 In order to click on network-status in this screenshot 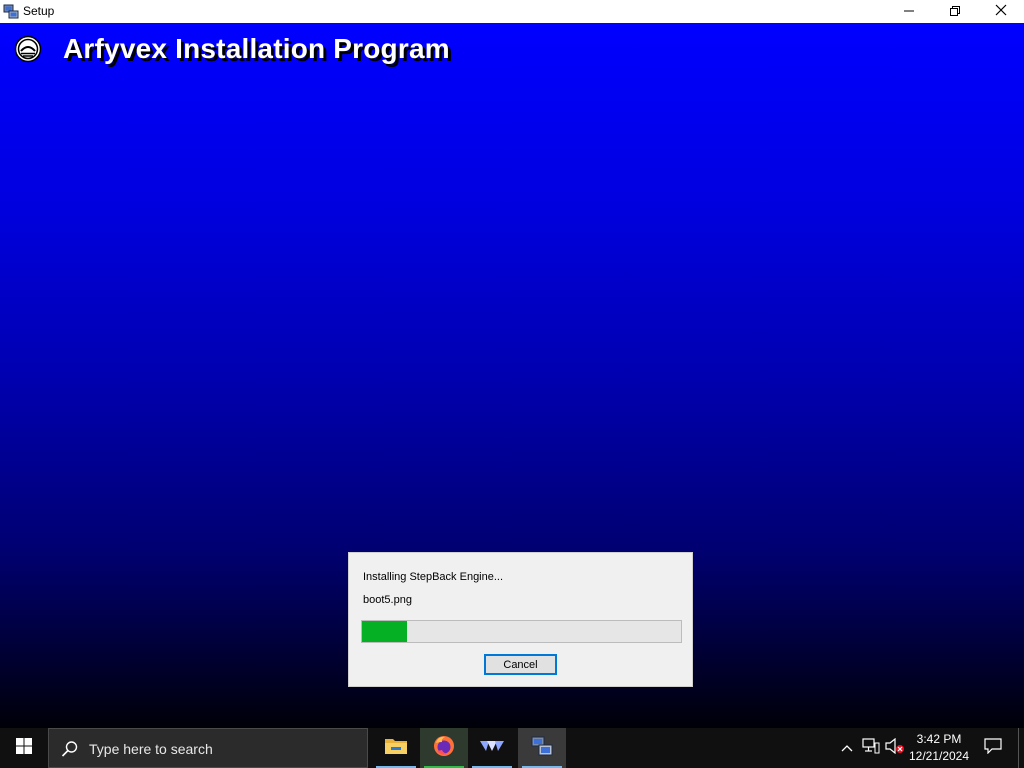, I will do `click(871, 748)`.